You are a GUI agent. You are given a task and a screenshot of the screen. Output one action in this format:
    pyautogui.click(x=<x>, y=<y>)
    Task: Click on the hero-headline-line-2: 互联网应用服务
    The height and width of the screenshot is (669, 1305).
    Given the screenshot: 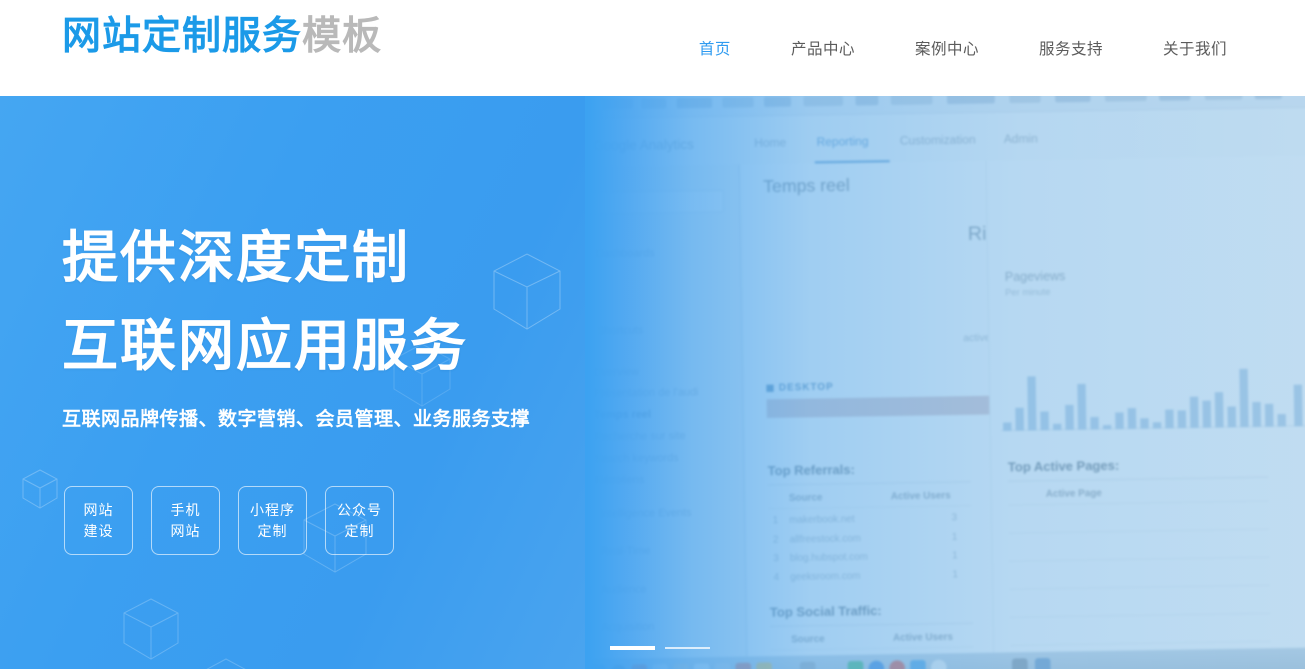 What is the action you would take?
    pyautogui.click(x=265, y=345)
    